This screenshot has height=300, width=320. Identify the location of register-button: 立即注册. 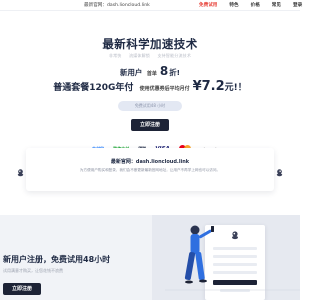
(150, 125).